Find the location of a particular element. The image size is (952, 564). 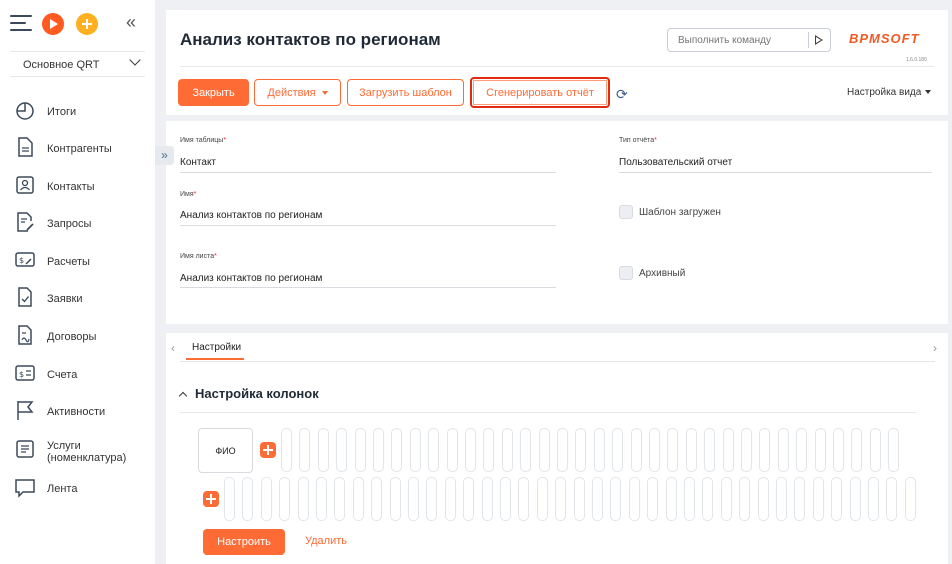

sidebar-item-accounts: Контрагенты is located at coordinates (81, 151).